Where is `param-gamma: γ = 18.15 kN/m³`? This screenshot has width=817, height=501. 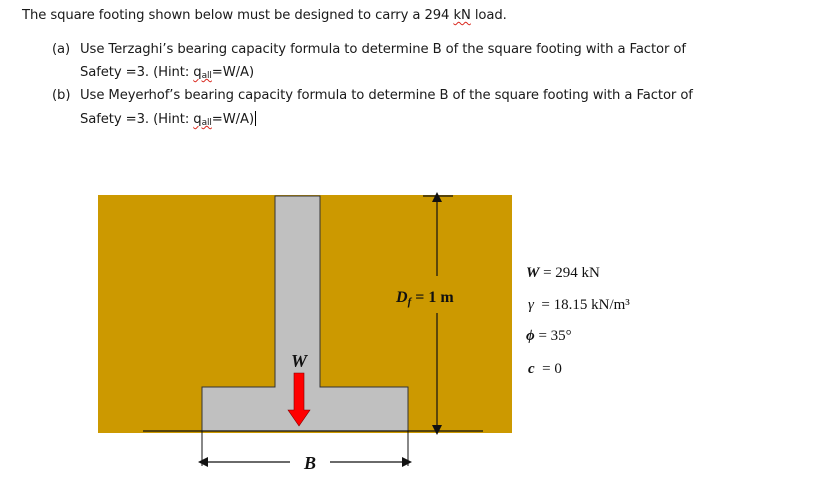 param-gamma: γ = 18.15 kN/m³ is located at coordinates (579, 305).